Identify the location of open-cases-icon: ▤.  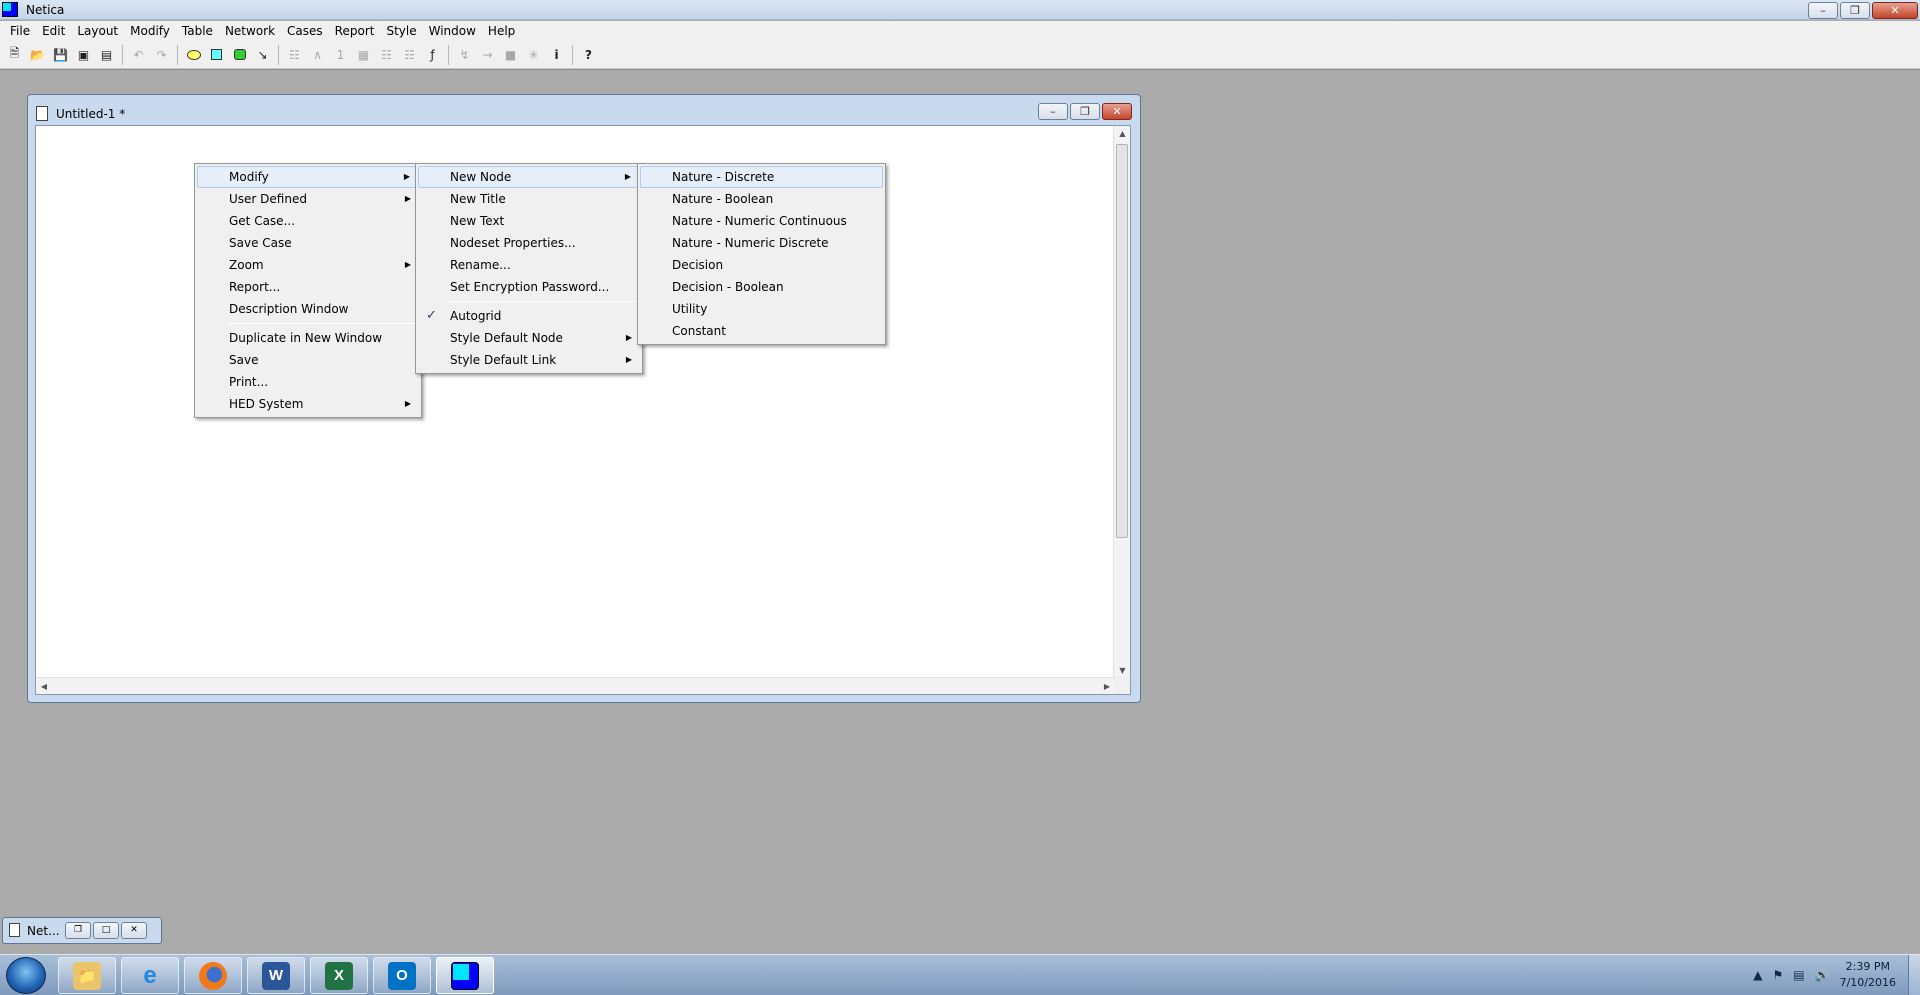
(106, 54).